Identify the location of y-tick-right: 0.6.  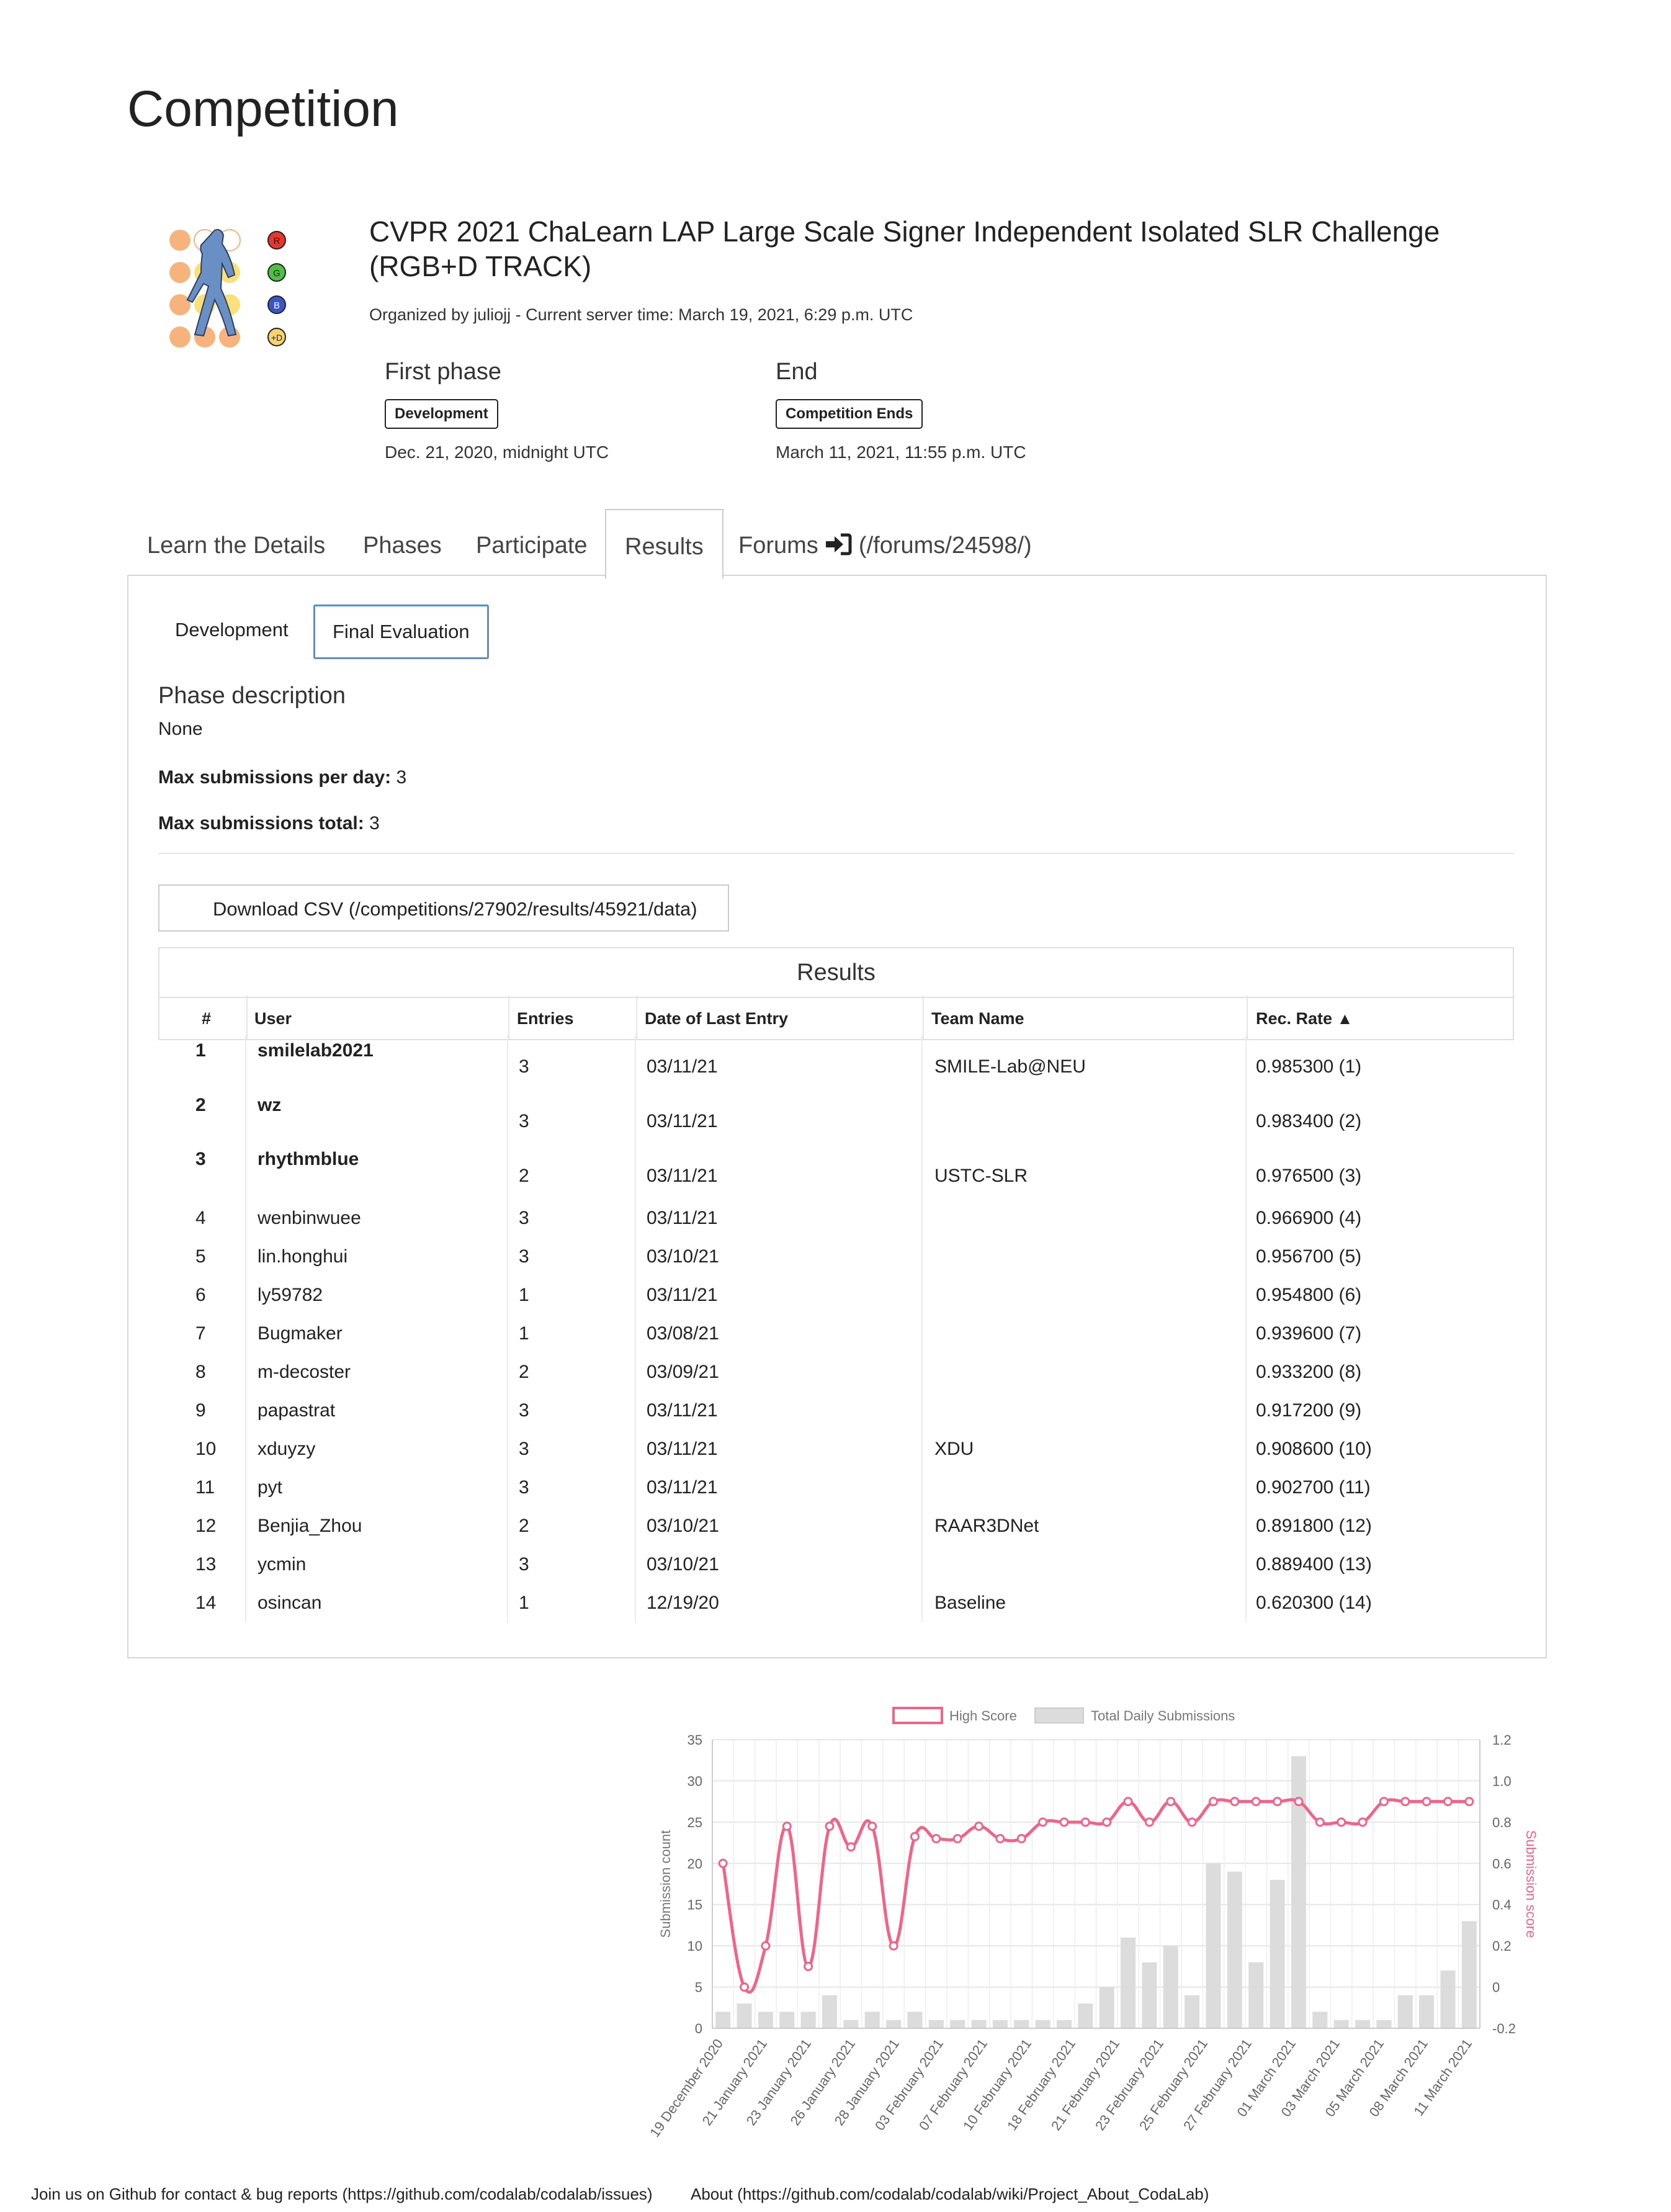
(1502, 1863).